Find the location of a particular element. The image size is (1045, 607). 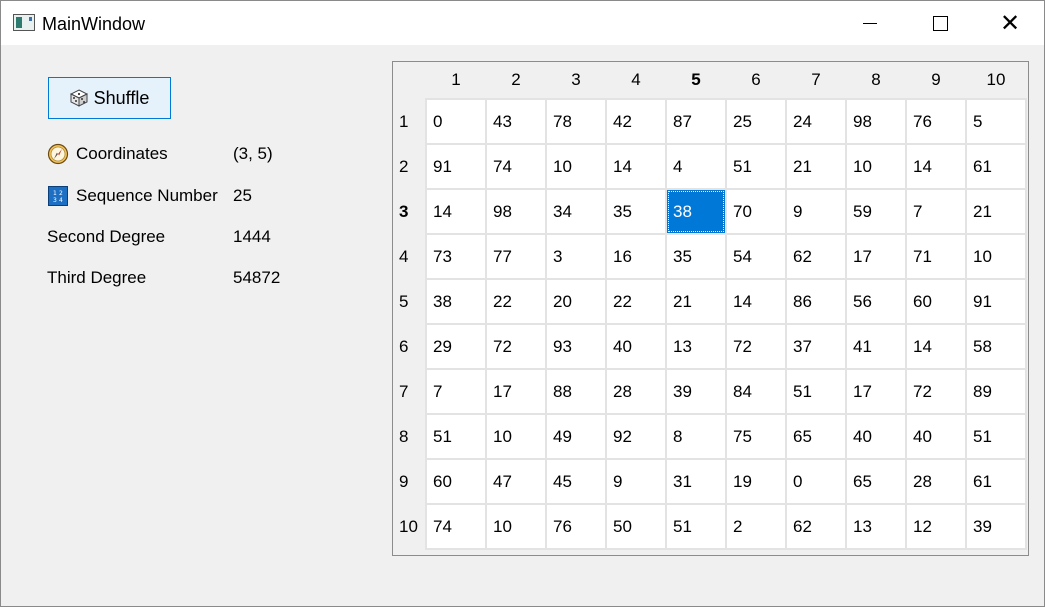

grid-cell: 98 is located at coordinates (876, 121).